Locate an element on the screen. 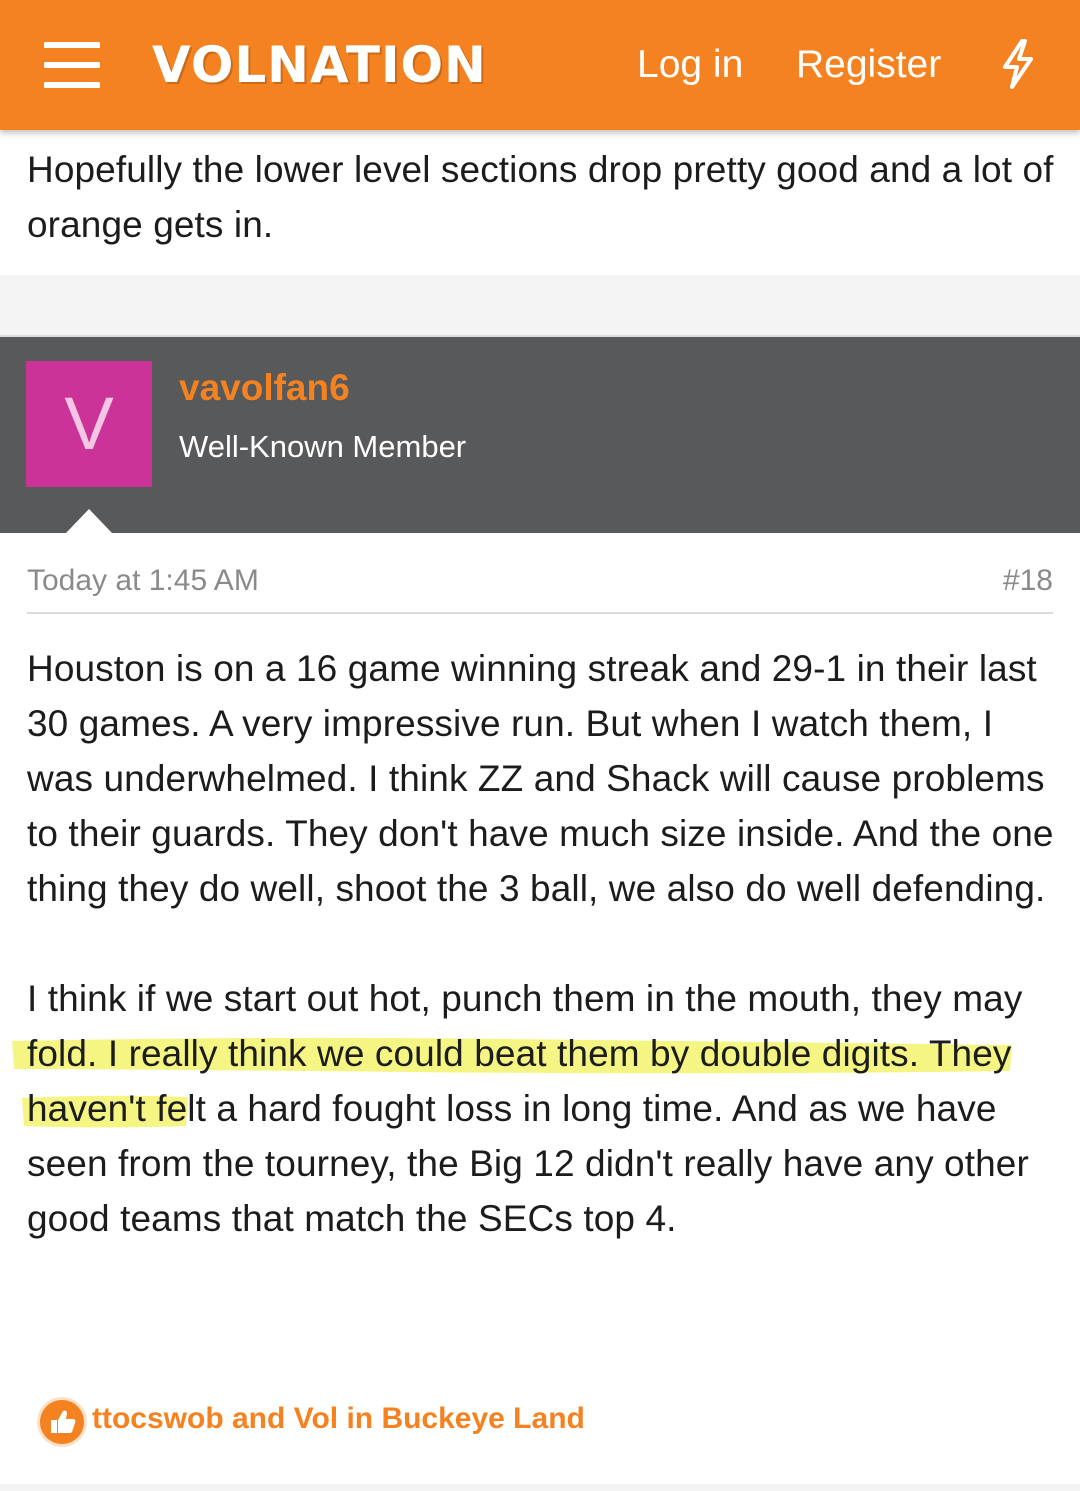 This screenshot has width=1080, height=1491. post-date-link: Today at 1:45 AM is located at coordinates (143, 581).